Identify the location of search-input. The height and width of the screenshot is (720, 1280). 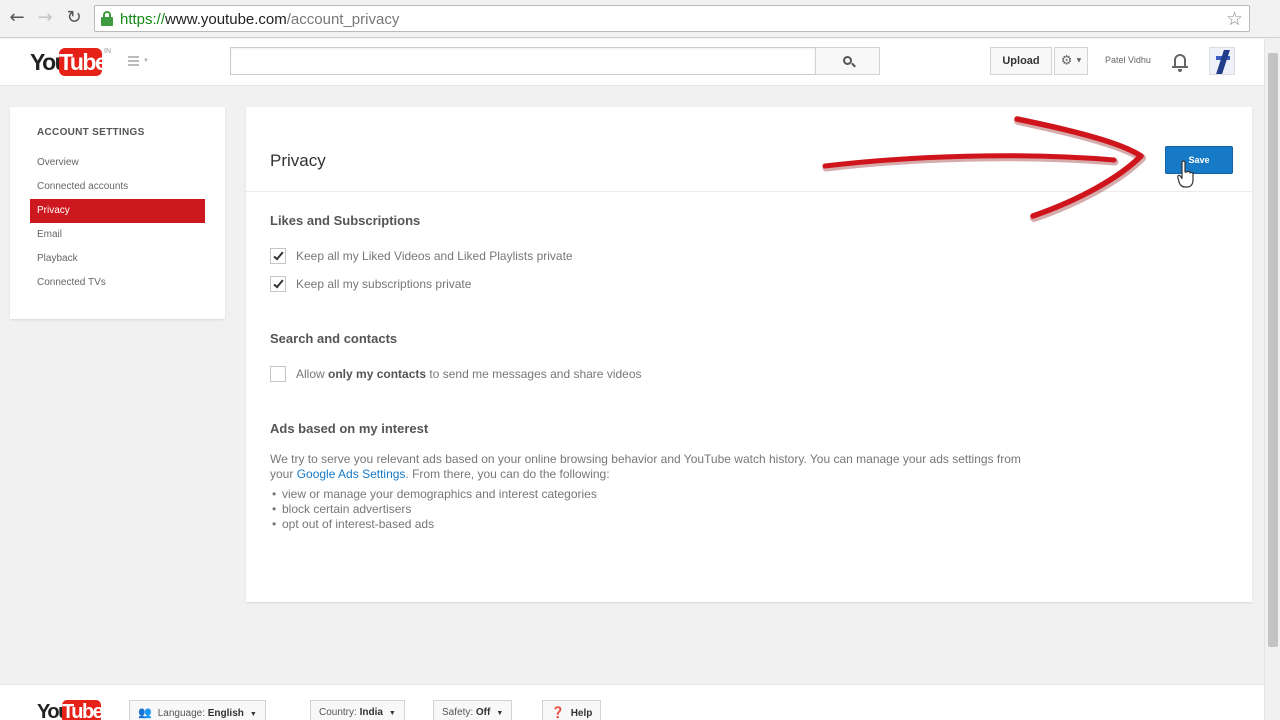
(523, 61).